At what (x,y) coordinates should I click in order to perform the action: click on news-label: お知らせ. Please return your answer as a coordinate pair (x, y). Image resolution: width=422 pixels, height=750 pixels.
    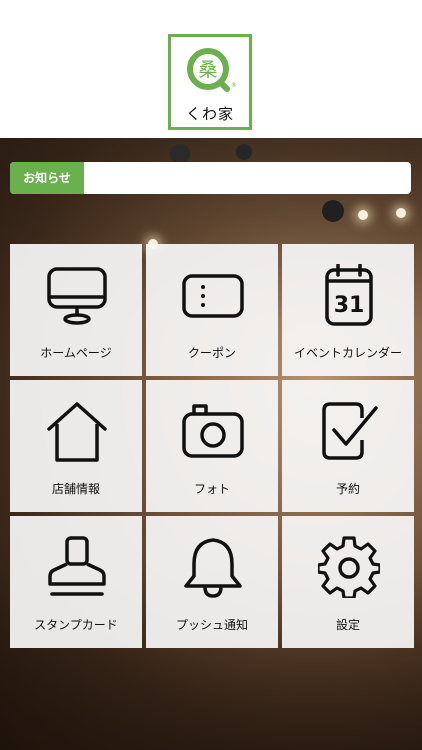
    Looking at the image, I should click on (47, 178).